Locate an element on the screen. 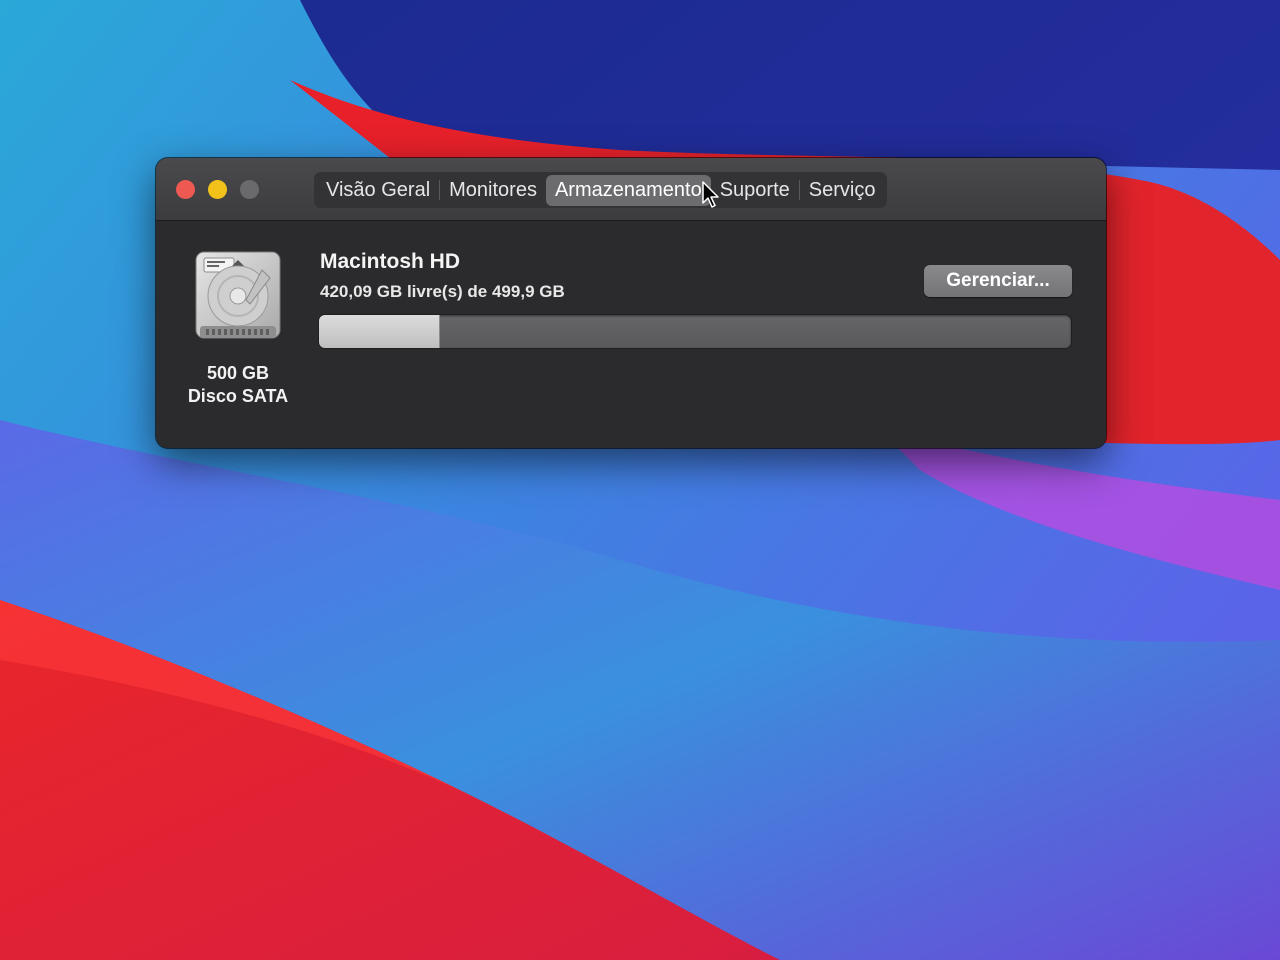 This screenshot has width=1280, height=960. volume-name: Macintosh HD is located at coordinates (390, 261).